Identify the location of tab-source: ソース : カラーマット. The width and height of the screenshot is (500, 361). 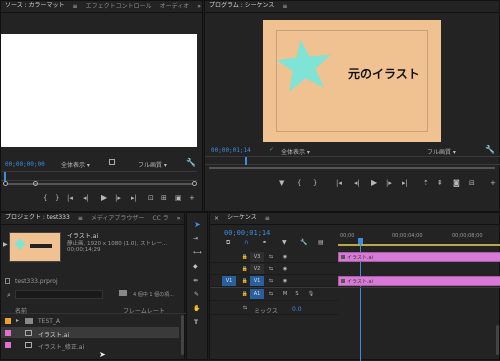
(35, 6).